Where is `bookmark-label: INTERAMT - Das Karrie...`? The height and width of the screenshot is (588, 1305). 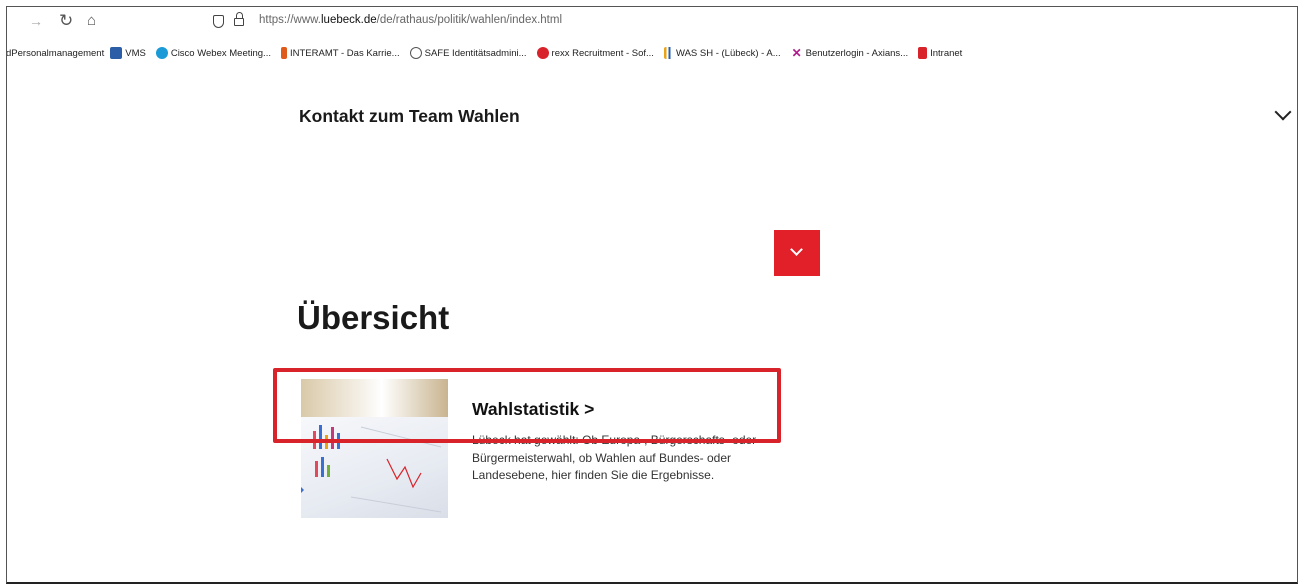 bookmark-label: INTERAMT - Das Karrie... is located at coordinates (344, 53).